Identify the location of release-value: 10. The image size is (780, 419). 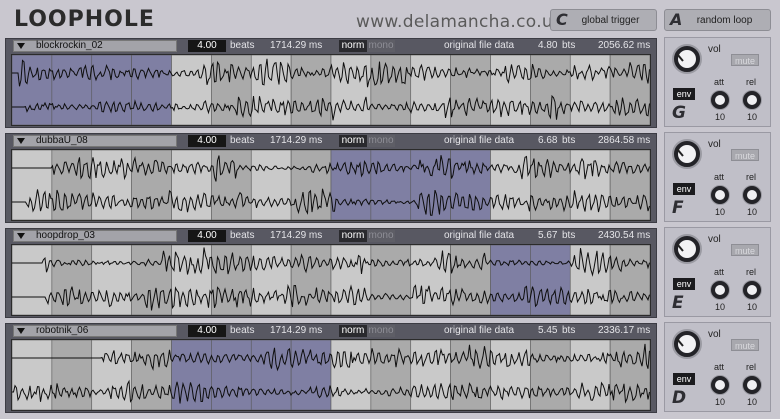
(751, 117).